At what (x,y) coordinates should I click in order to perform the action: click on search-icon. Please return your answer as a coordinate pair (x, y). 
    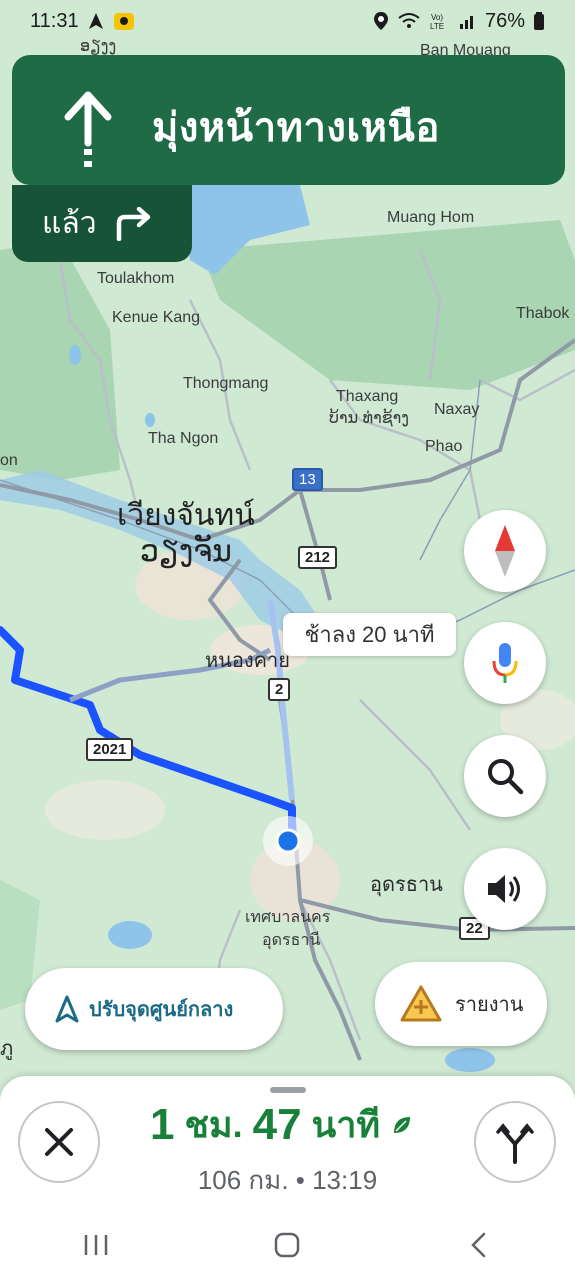
    Looking at the image, I should click on (506, 777).